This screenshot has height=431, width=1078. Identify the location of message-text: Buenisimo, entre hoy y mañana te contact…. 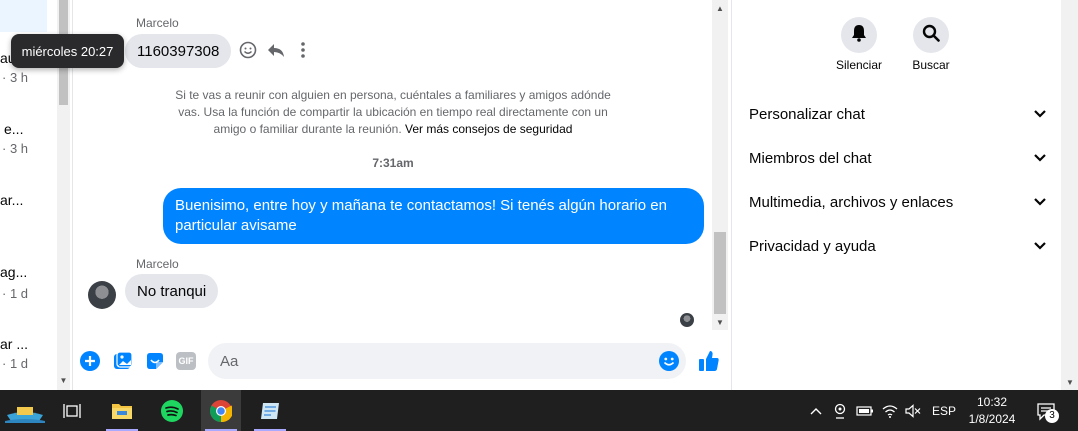
(421, 215).